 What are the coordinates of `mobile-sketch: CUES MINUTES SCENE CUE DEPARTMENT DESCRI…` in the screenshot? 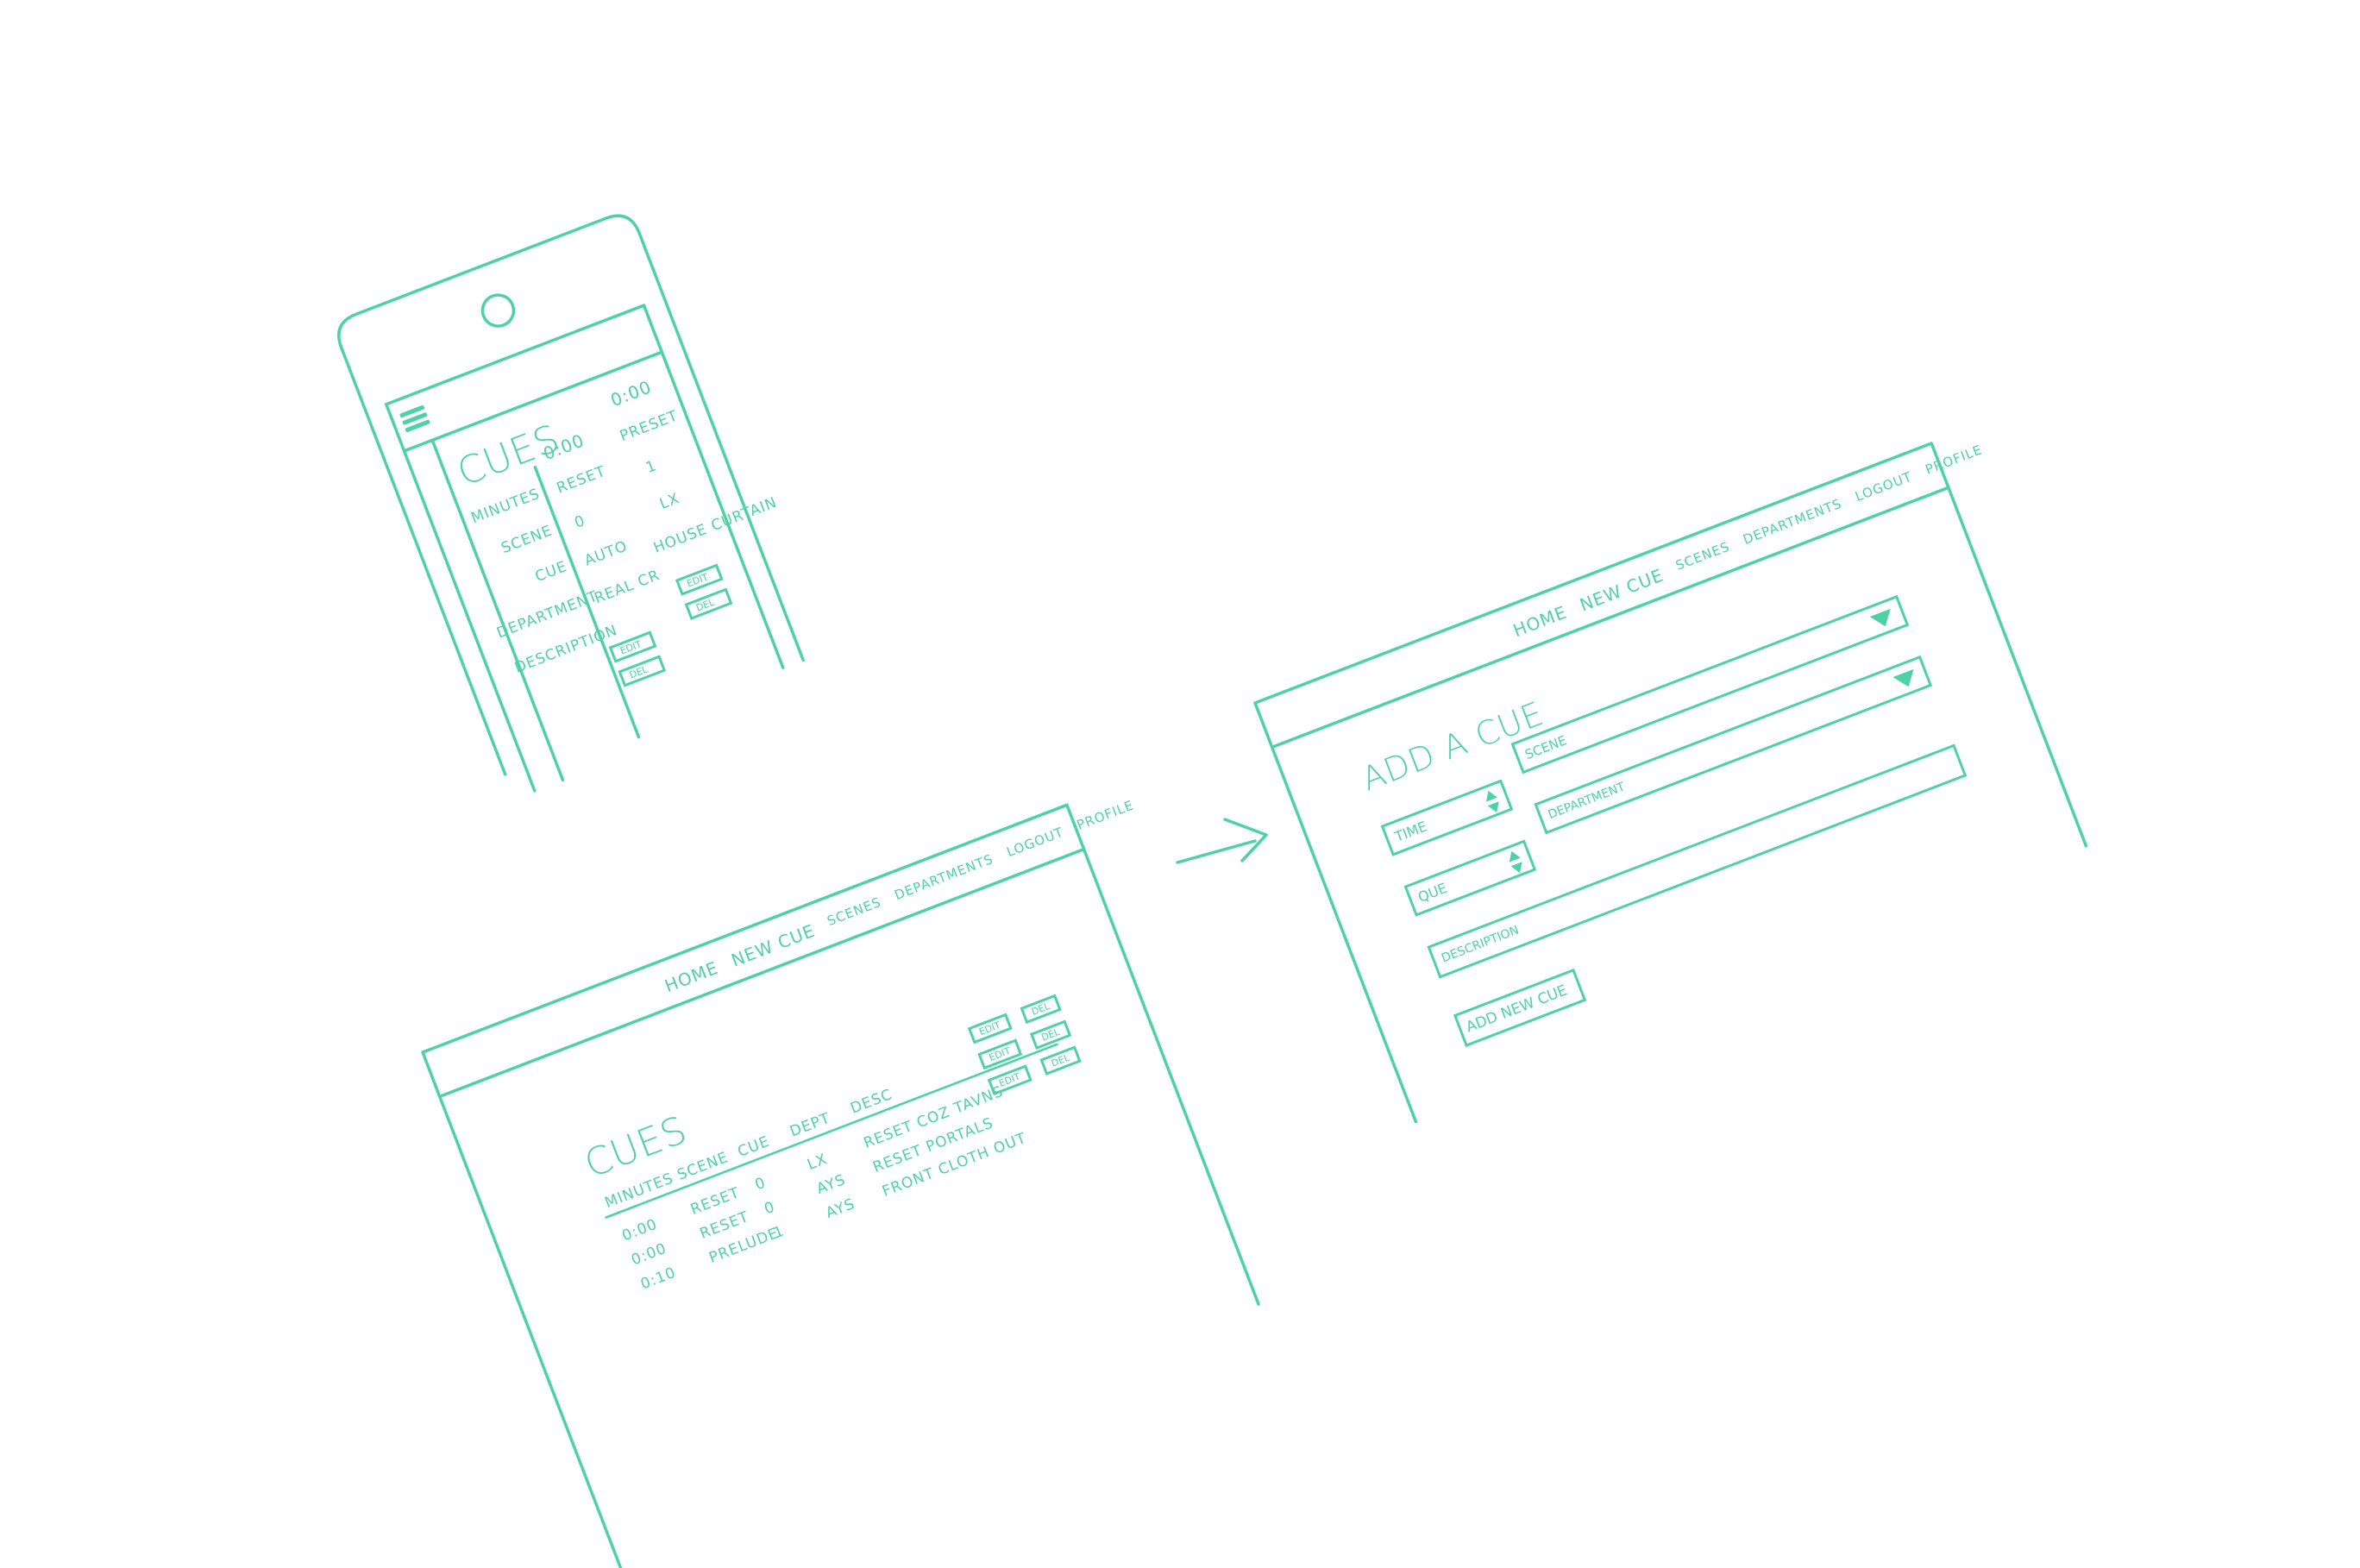 It's located at (572, 503).